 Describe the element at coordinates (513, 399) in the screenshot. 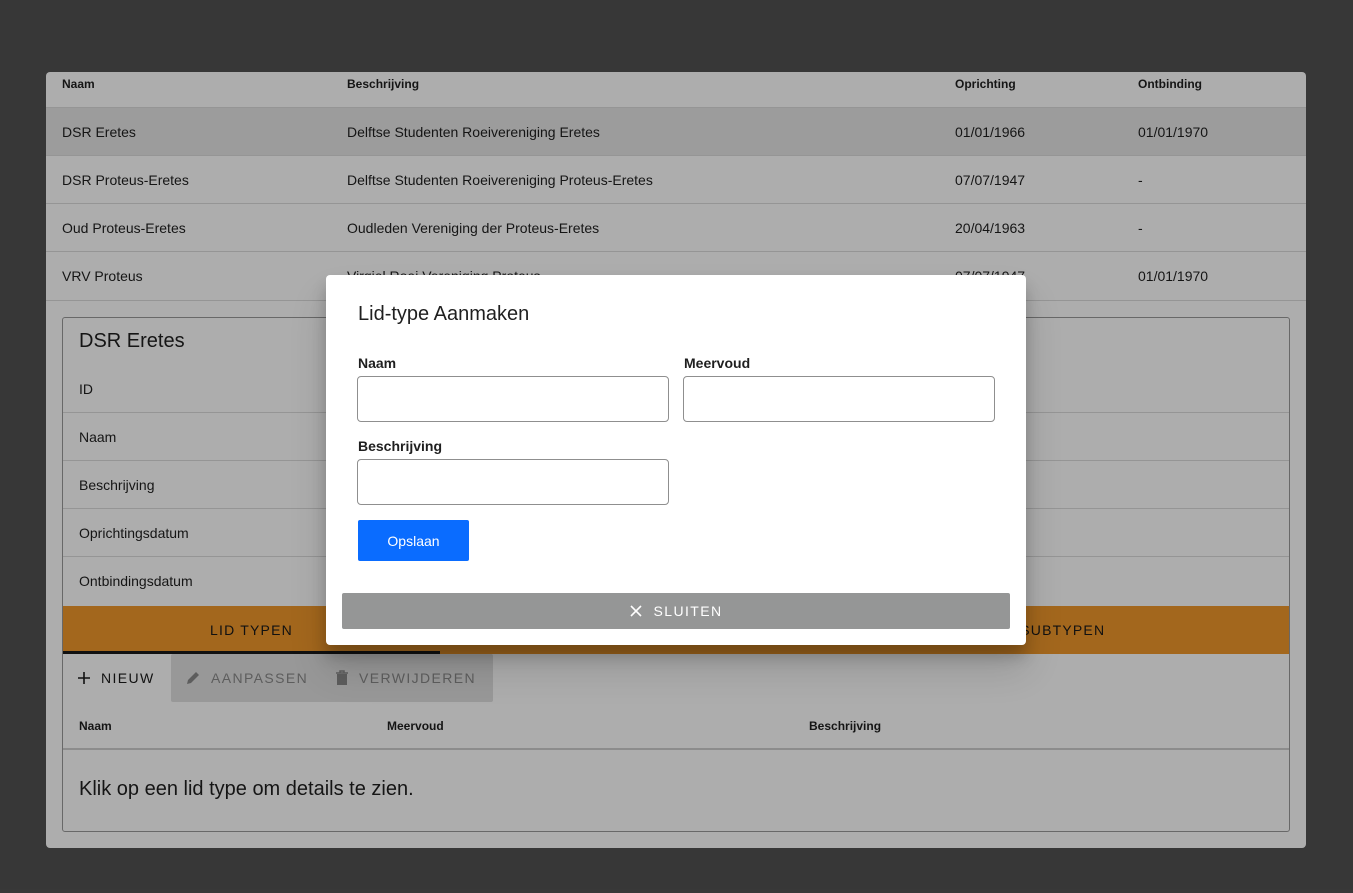

I see `naam-input` at that location.